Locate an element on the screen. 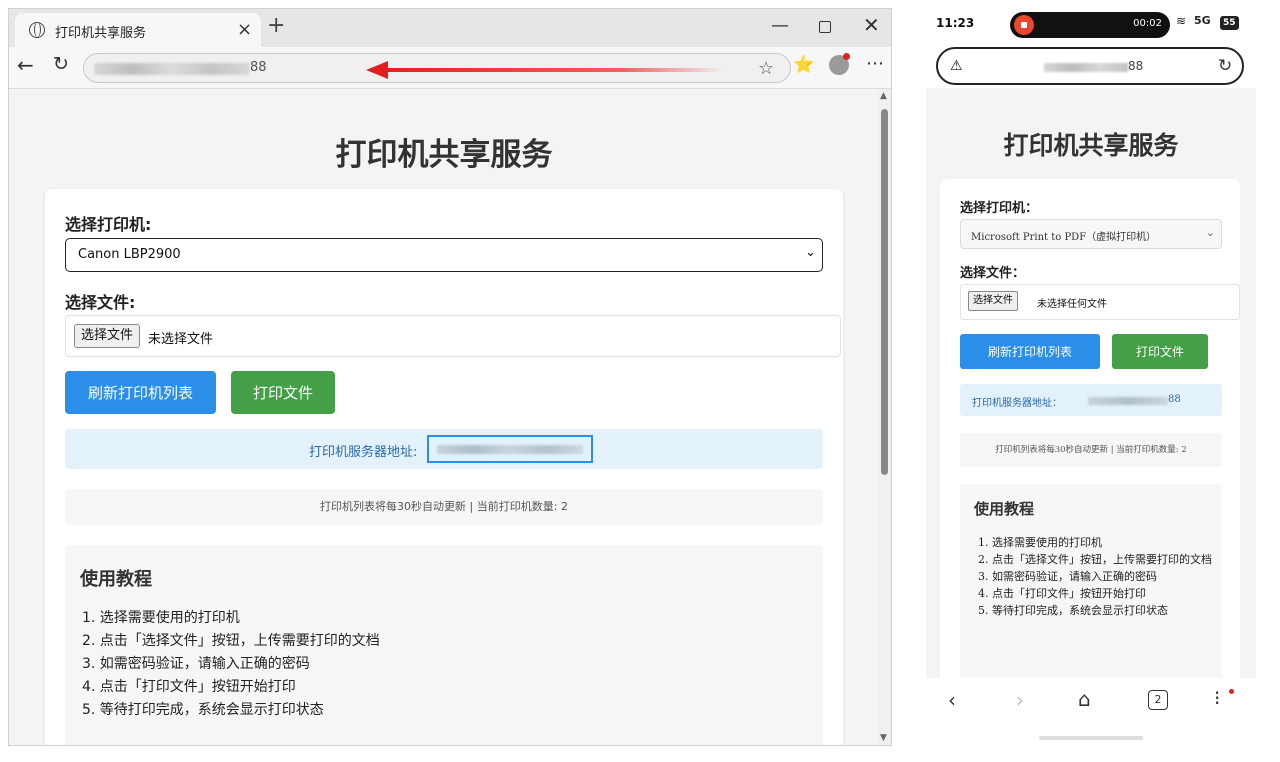 The width and height of the screenshot is (1280, 762). file-input: 选择文件 未选择任何文件 is located at coordinates (1100, 302).